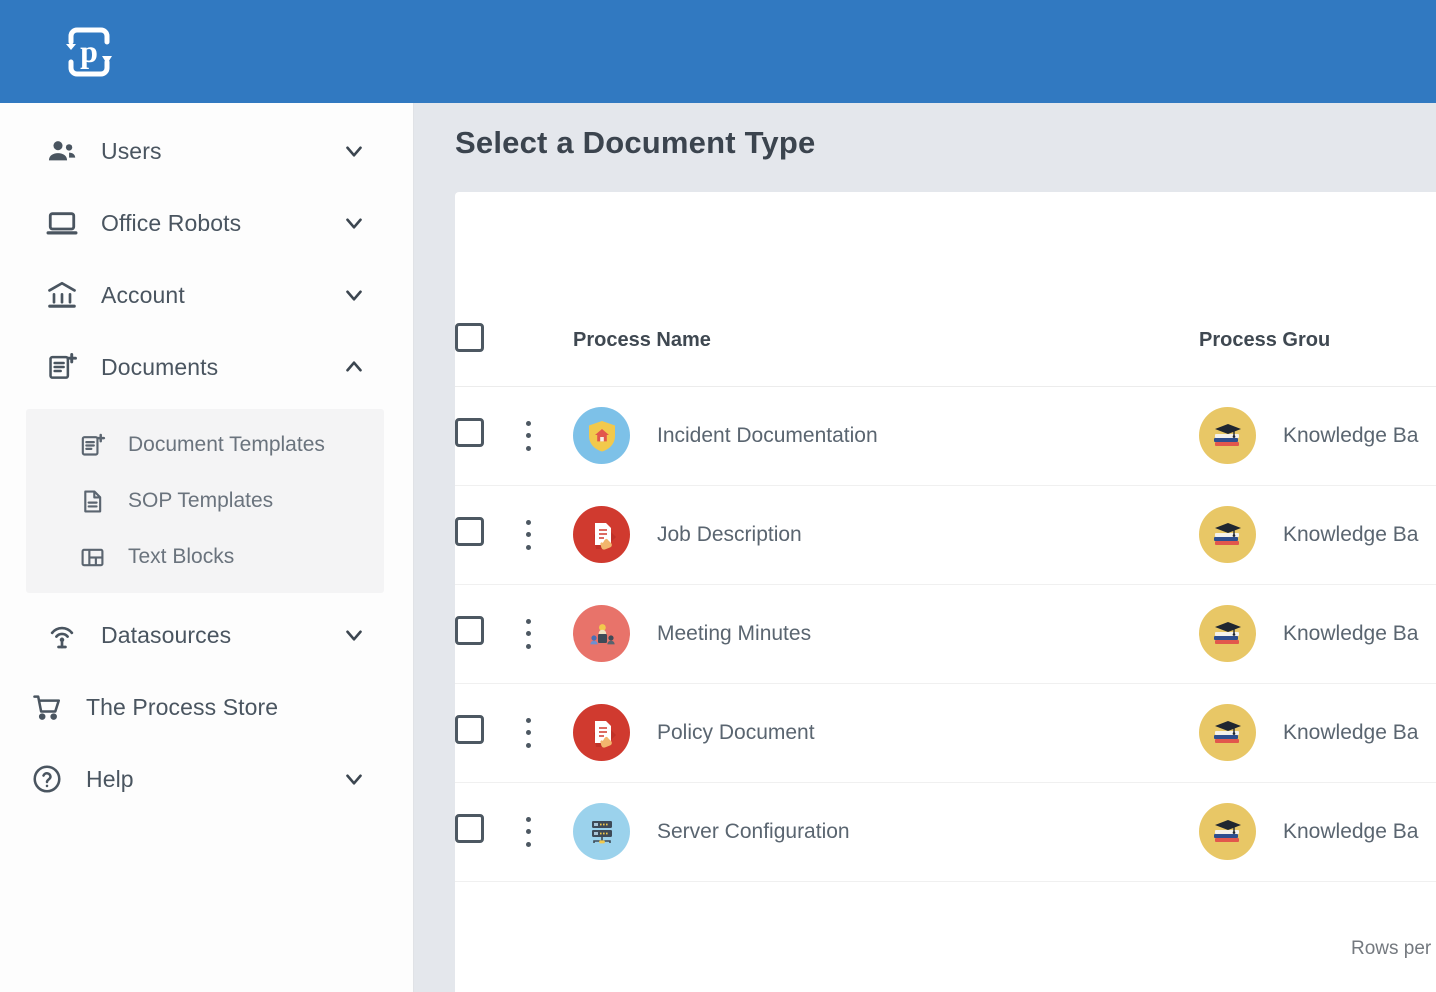 This screenshot has width=1436, height=992. Describe the element at coordinates (226, 444) in the screenshot. I see `sidebar-subitem-label: Document Templates` at that location.